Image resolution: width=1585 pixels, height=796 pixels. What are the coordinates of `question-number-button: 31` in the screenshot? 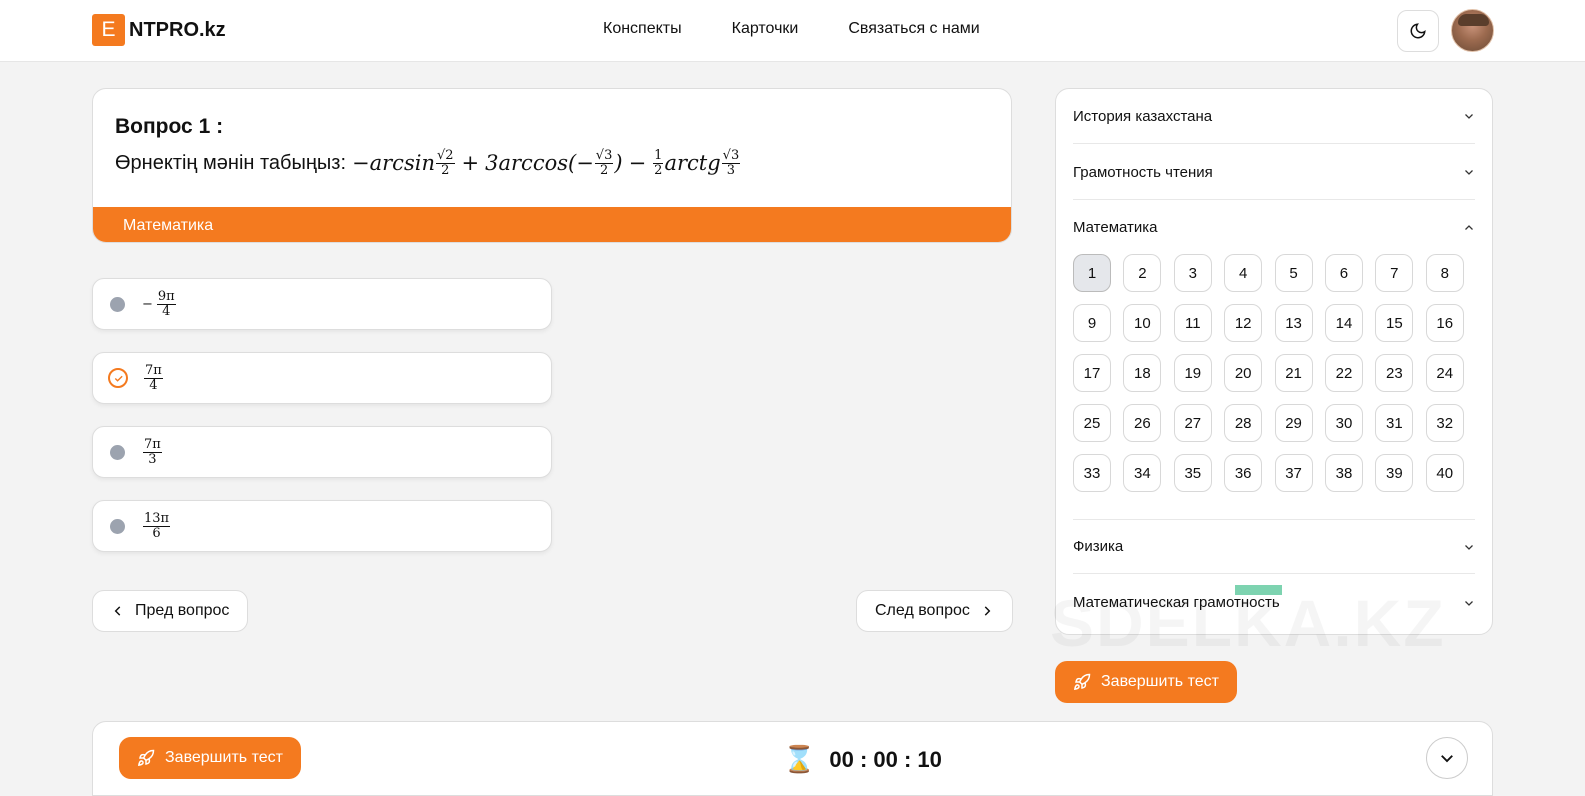 It's located at (1394, 423).